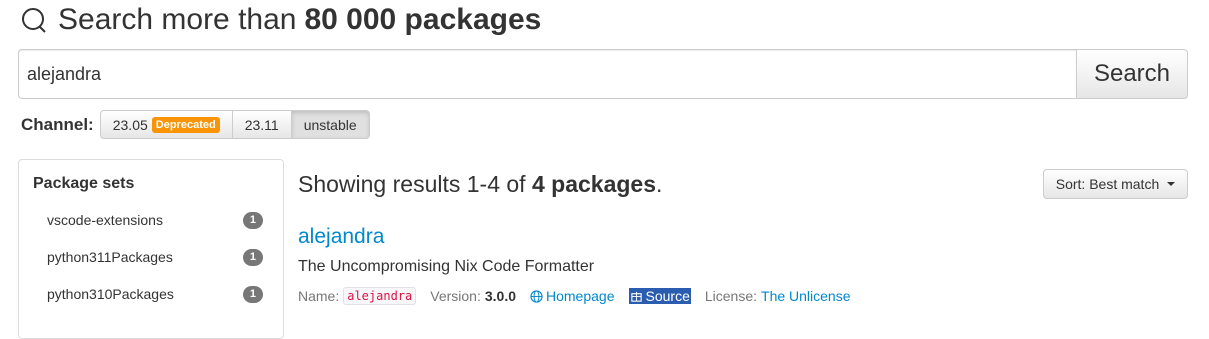  I want to click on channel-option-label: 23.11, so click(261, 124).